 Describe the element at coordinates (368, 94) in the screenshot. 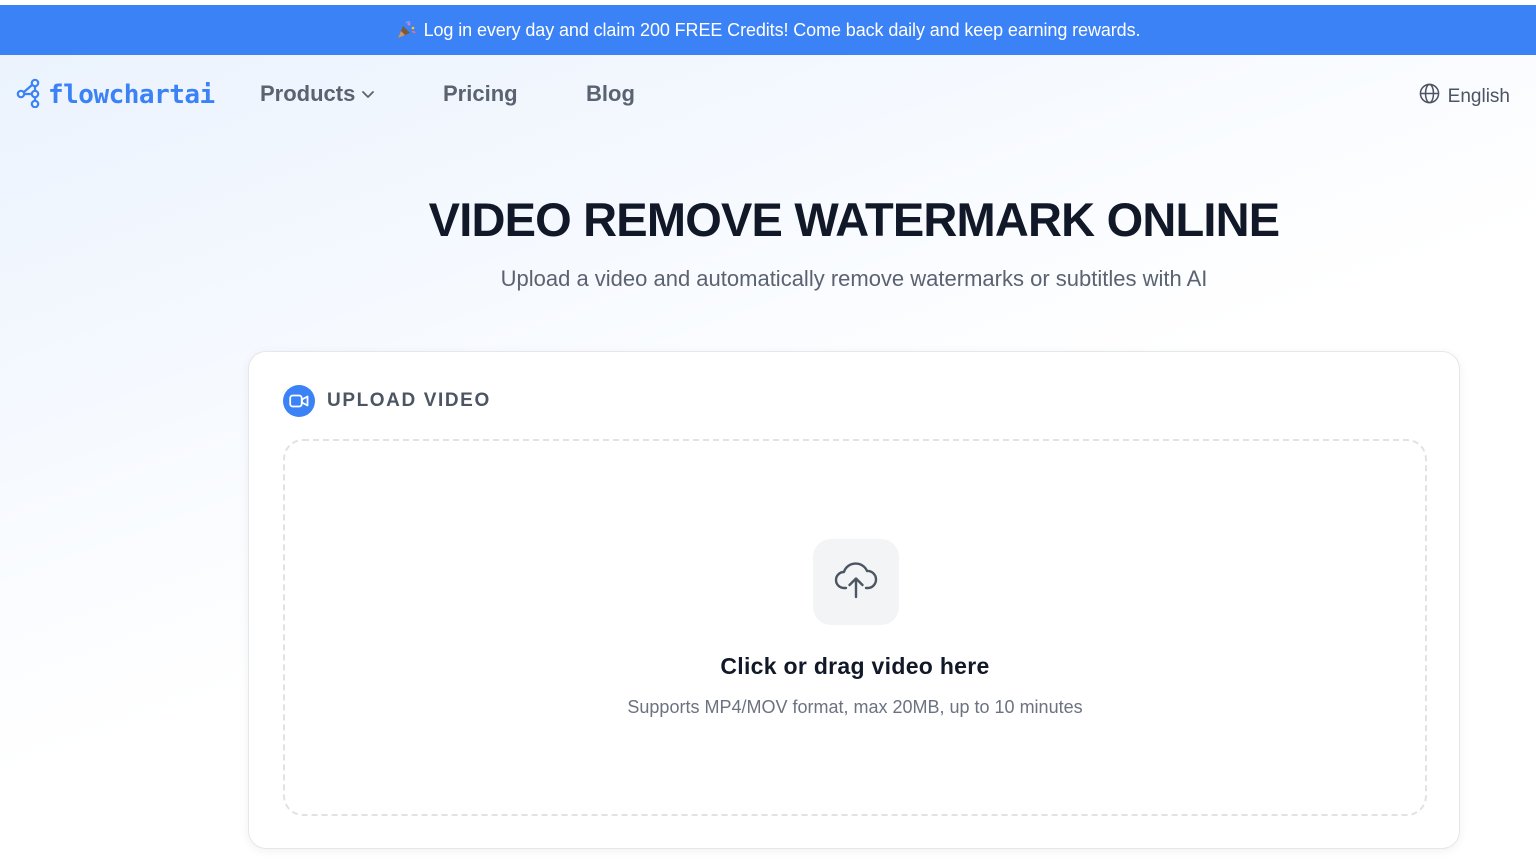

I see `chevron-down-icon` at that location.